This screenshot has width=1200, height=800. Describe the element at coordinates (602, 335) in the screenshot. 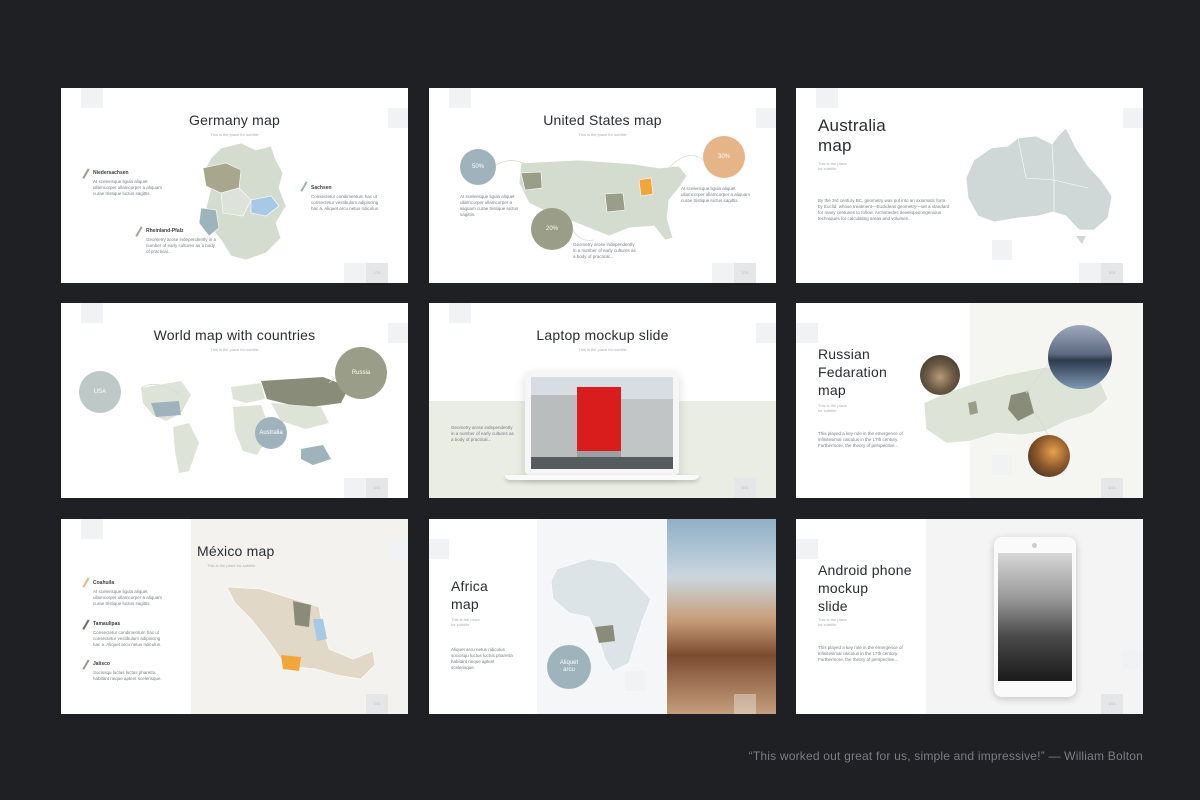

I see `slide-title: Laptop mockup slide` at that location.